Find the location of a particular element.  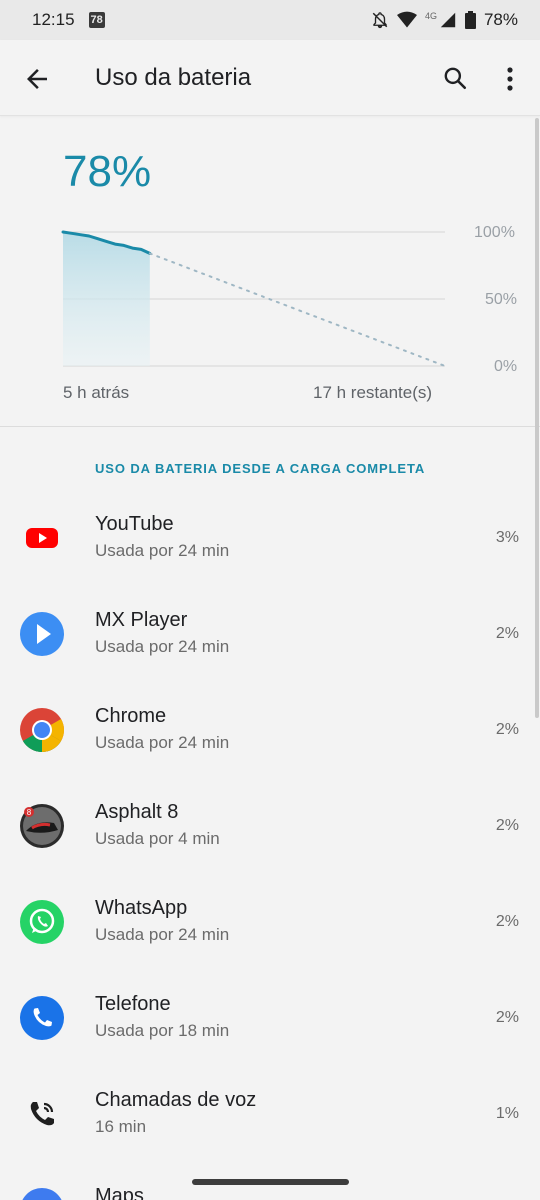

wifi-icon is located at coordinates (406, 19).